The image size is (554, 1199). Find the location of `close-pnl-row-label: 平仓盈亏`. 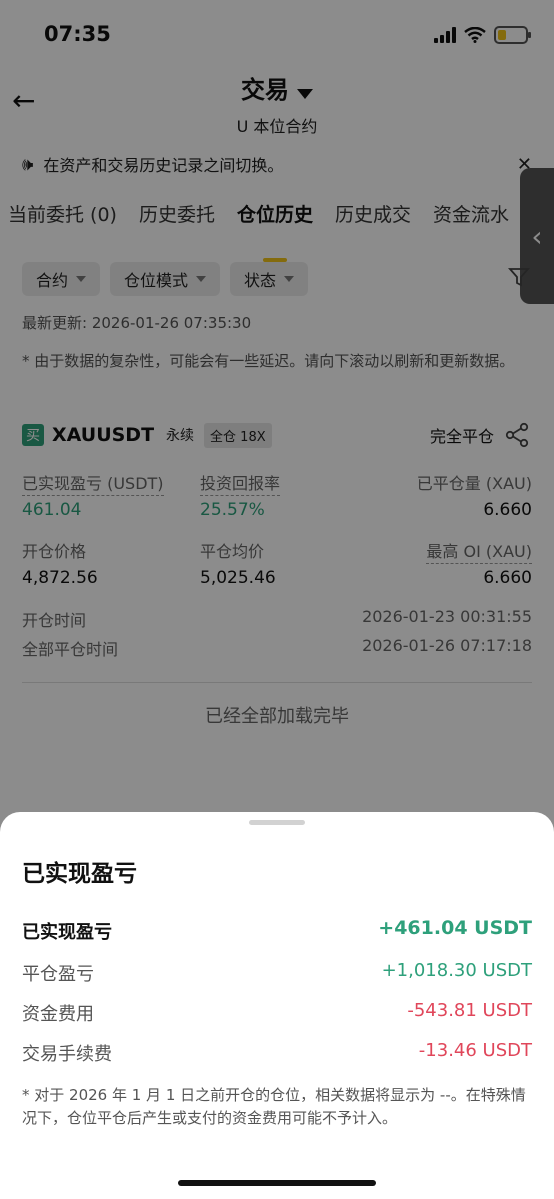

close-pnl-row-label: 平仓盈亏 is located at coordinates (58, 974).